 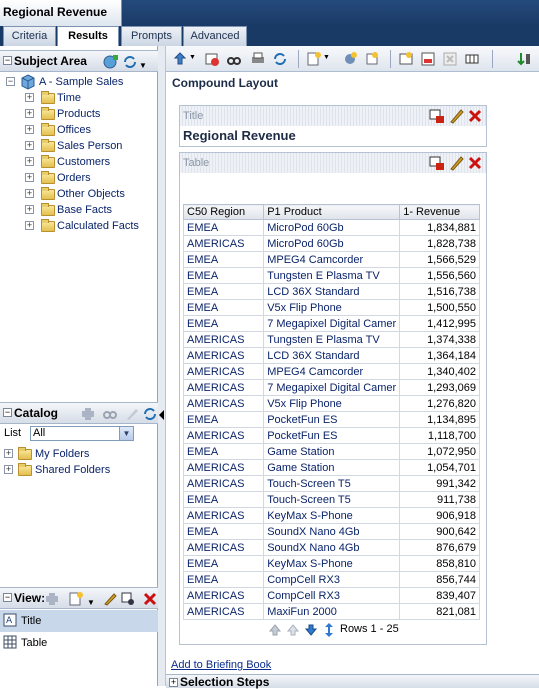 What do you see at coordinates (79, 194) in the screenshot?
I see `subject-folder: + Other Objects` at bounding box center [79, 194].